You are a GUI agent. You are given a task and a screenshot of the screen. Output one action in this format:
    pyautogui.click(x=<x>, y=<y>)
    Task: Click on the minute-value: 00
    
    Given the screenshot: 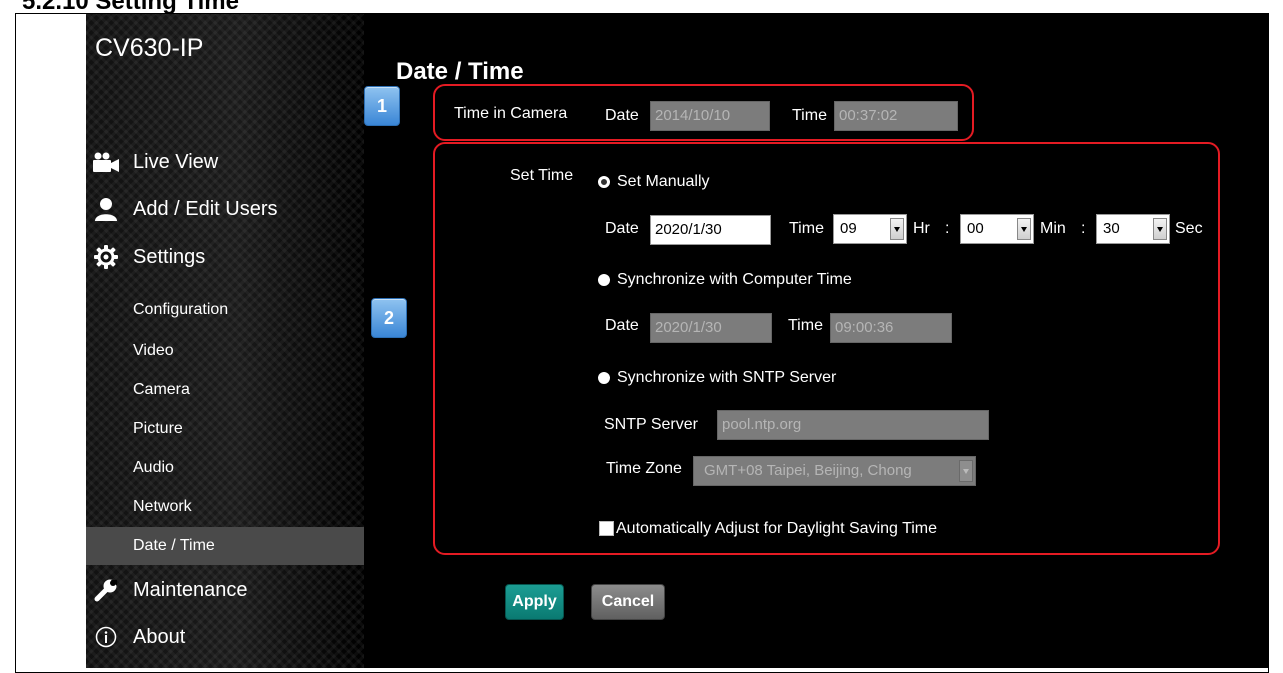 What is the action you would take?
    pyautogui.click(x=975, y=228)
    